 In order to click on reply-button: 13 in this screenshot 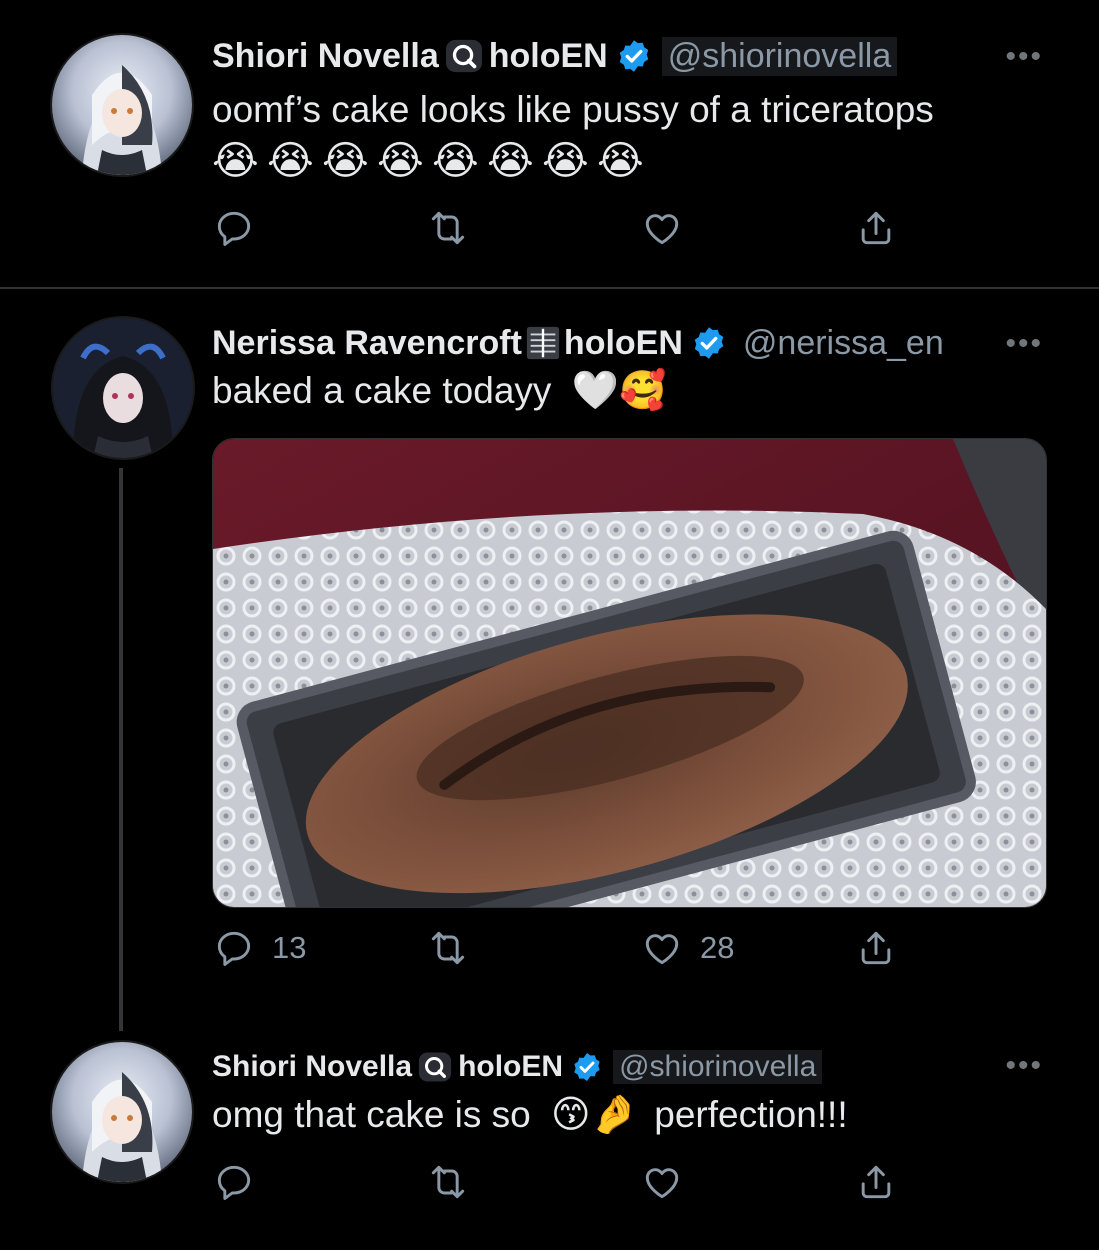, I will do `click(259, 948)`.